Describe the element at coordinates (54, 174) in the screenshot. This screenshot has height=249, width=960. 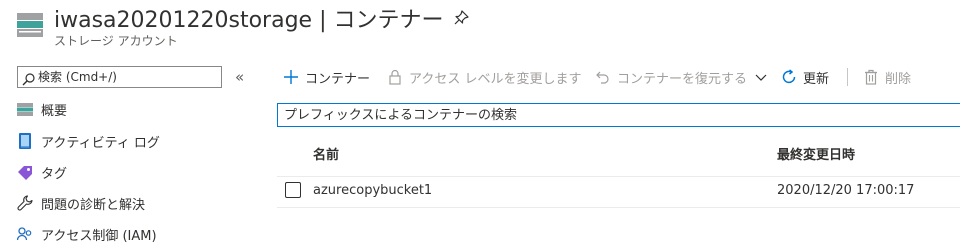
I see `sidebar-item-label: タグ` at that location.